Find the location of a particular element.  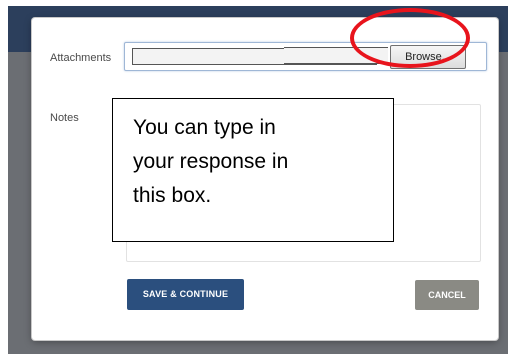

browse-highlight-circle is located at coordinates (410, 38).